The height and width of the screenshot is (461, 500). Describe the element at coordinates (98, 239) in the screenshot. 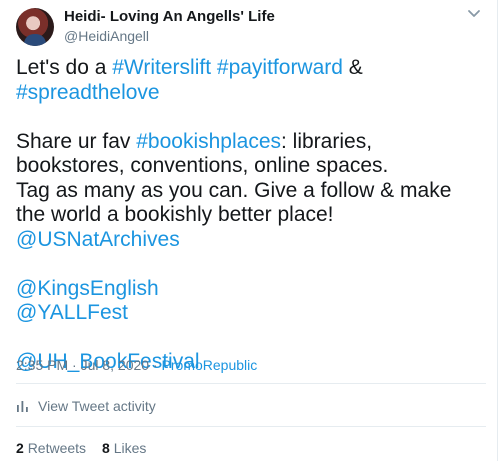

I see `mention-usnatarchives: @USNatArchives` at that location.